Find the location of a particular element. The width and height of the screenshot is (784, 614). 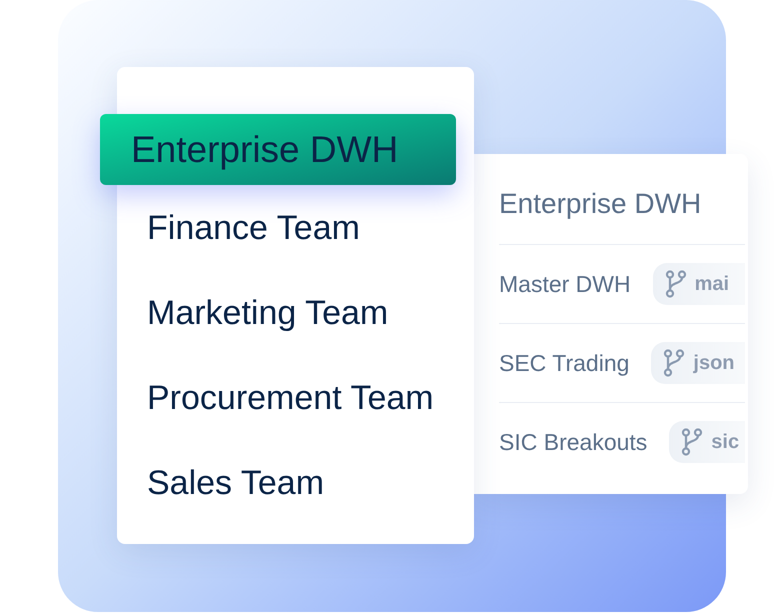

project-name: Master DWH is located at coordinates (565, 284).